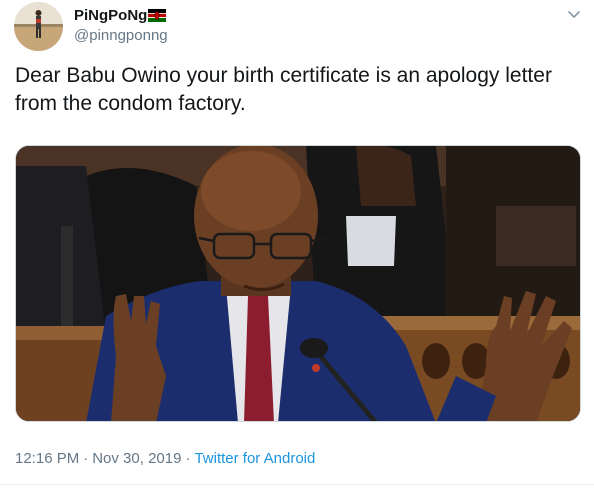 Image resolution: width=594 pixels, height=488 pixels. I want to click on kenya-flag-icon, so click(157, 15).